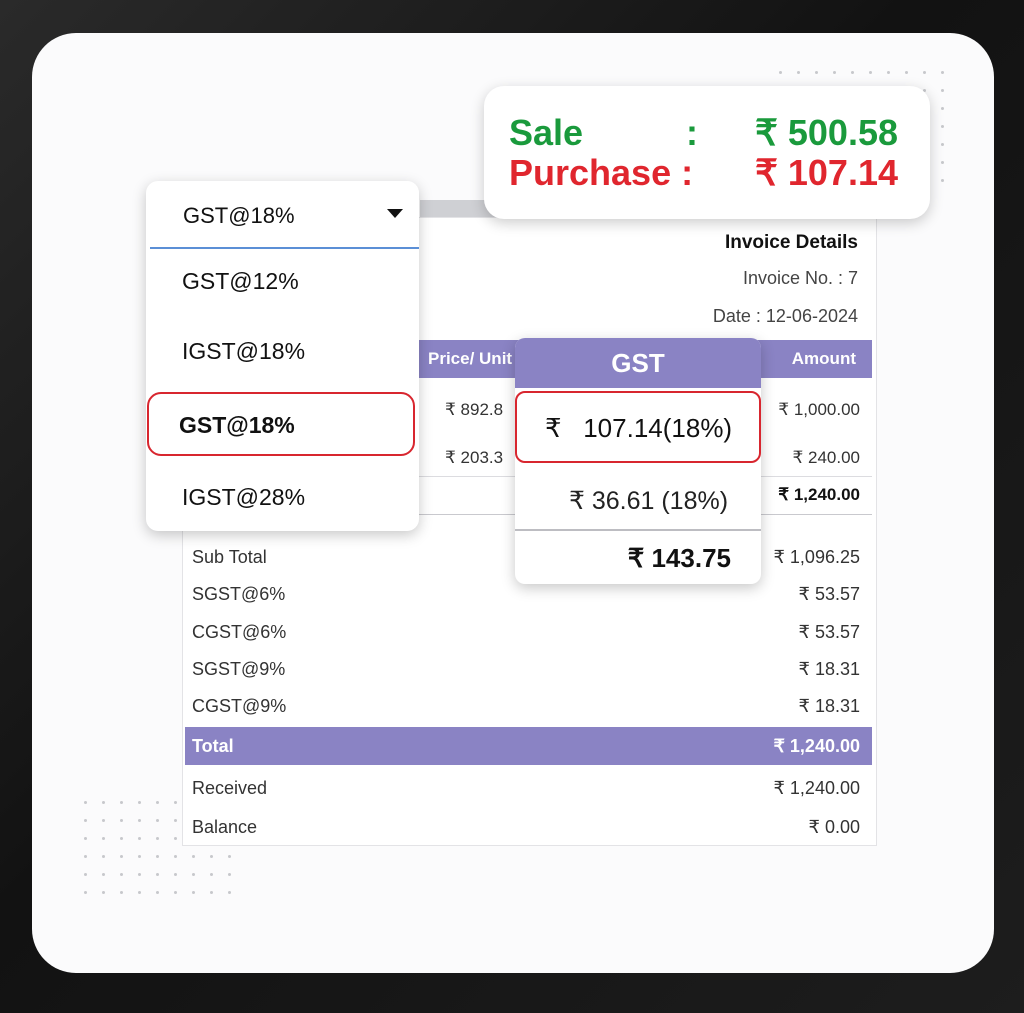 The height and width of the screenshot is (1013, 1024). What do you see at coordinates (243, 351) in the screenshot?
I see `option-igst-18: IGST@18%` at bounding box center [243, 351].